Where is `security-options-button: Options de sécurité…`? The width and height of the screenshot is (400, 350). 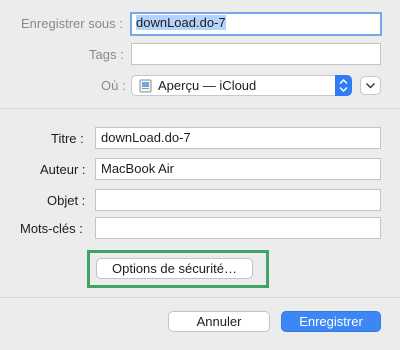 security-options-button: Options de sécurité… is located at coordinates (174, 268).